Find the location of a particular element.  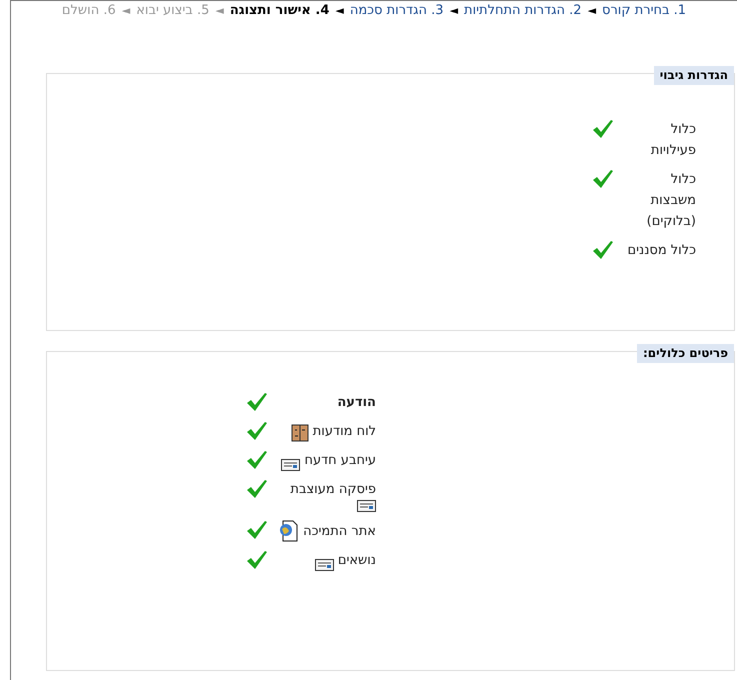

item-label: פיסקה מעוצבת is located at coordinates (333, 490).